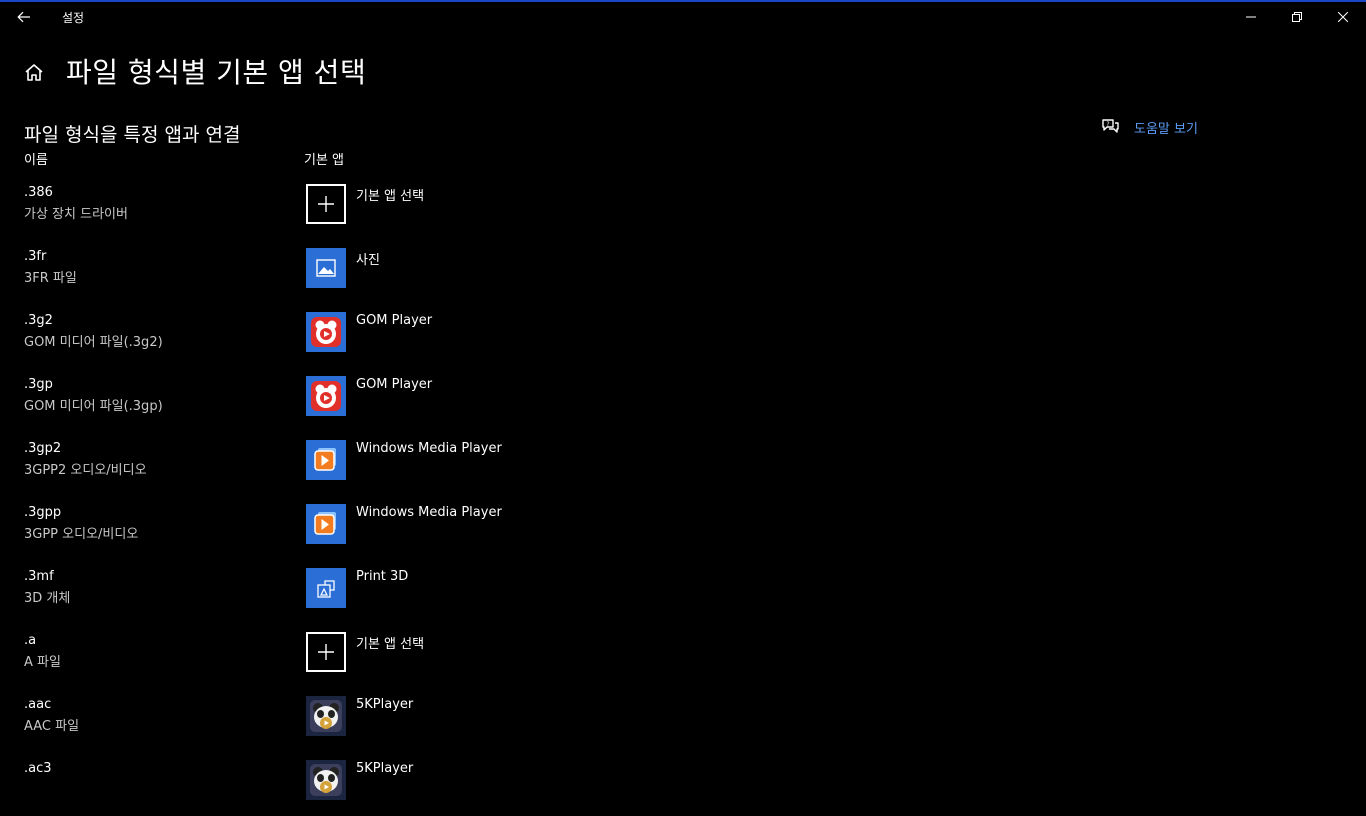 The height and width of the screenshot is (816, 1366). Describe the element at coordinates (683, 272) in the screenshot. I see `file-type-row: .3fr 3FR 파일 사진` at that location.